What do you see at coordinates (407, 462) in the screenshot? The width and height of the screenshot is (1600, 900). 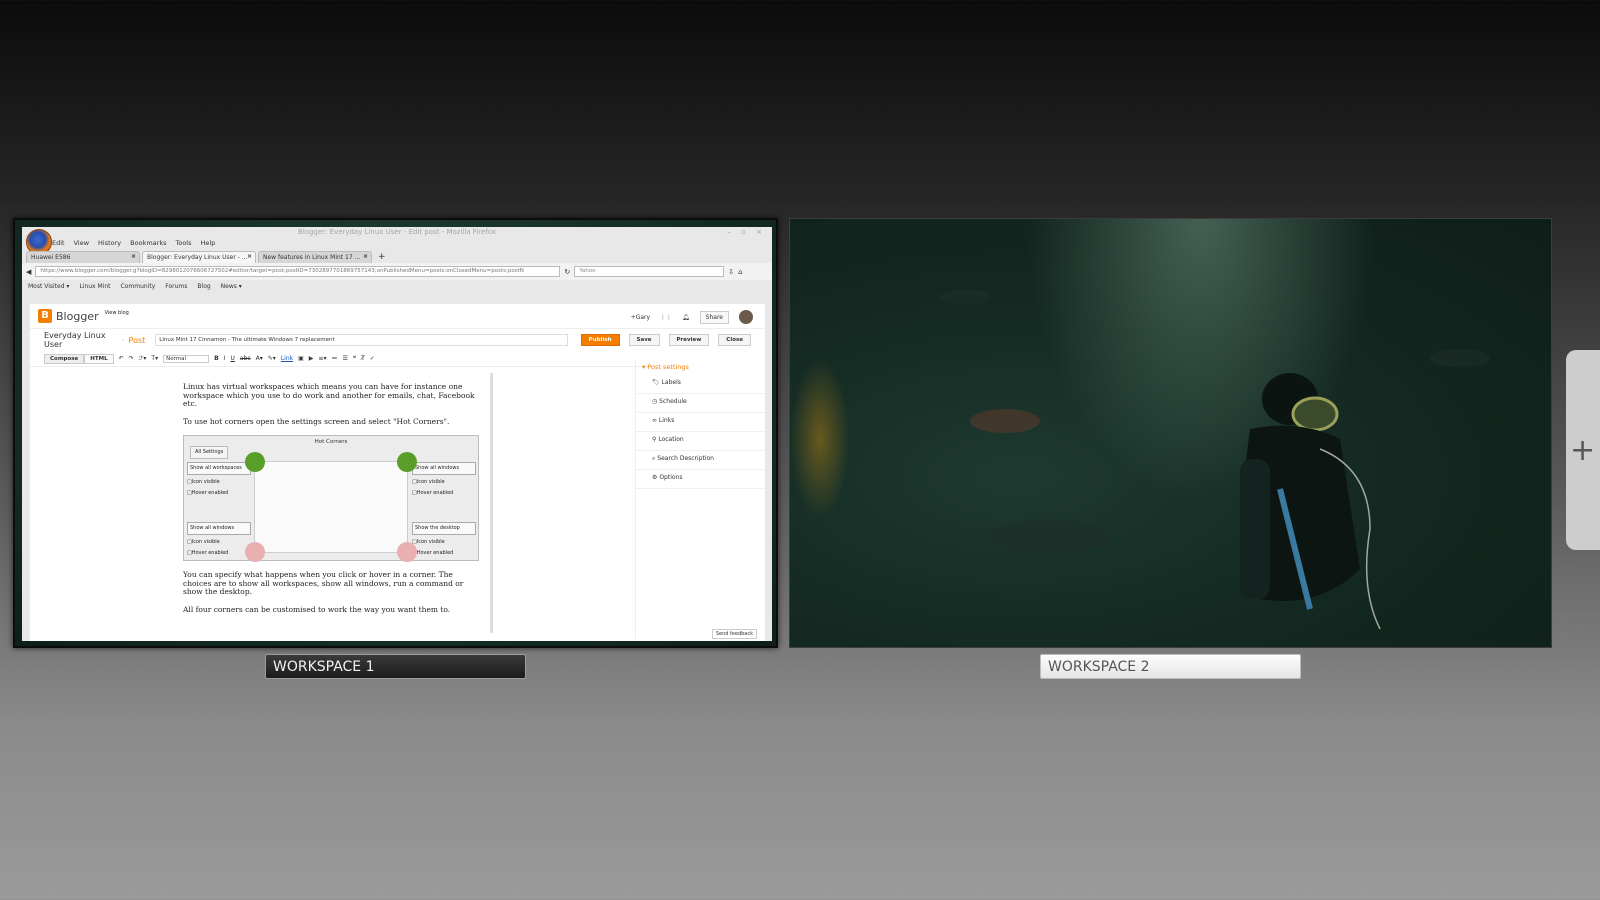 I see `corner-indicator` at bounding box center [407, 462].